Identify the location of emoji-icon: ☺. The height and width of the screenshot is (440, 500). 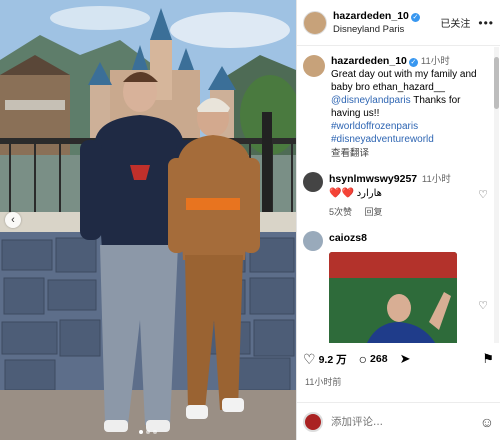
(487, 422).